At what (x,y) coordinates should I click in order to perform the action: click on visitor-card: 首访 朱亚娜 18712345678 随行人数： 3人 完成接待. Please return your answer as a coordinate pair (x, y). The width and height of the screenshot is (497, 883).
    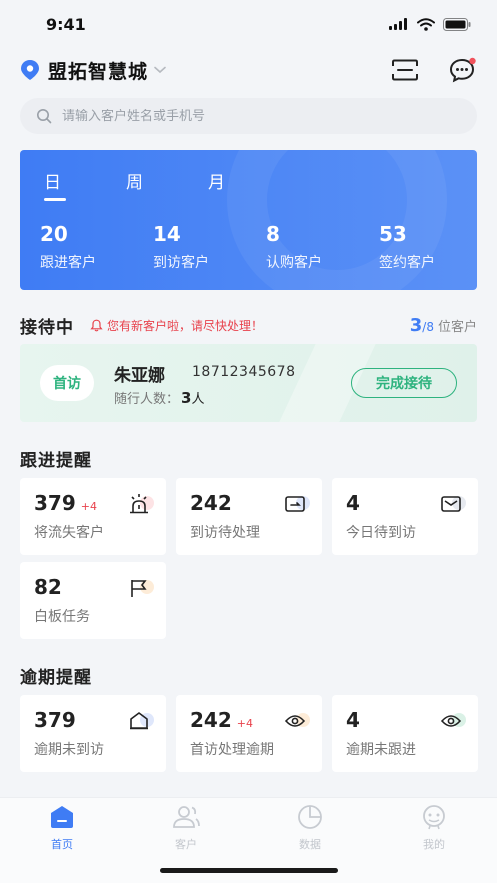
    Looking at the image, I should click on (248, 383).